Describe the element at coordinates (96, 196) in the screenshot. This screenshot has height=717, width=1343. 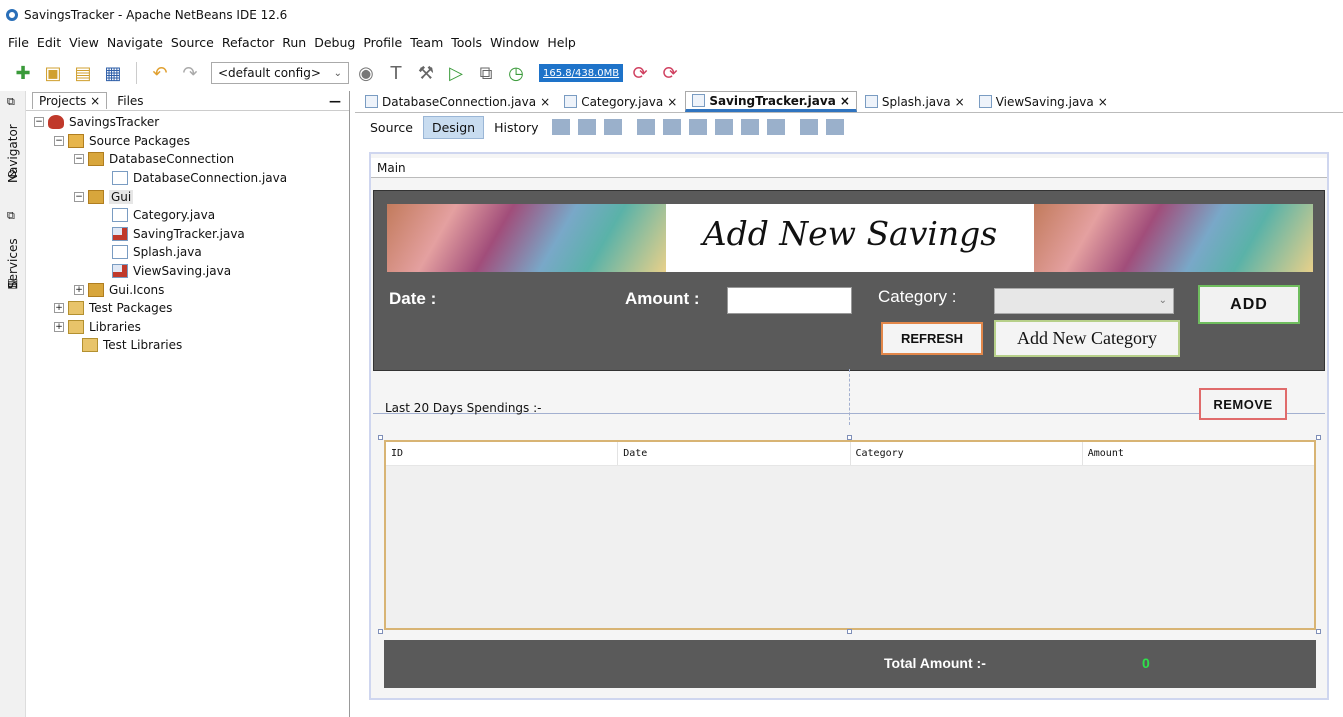
I see `package-icon` at that location.